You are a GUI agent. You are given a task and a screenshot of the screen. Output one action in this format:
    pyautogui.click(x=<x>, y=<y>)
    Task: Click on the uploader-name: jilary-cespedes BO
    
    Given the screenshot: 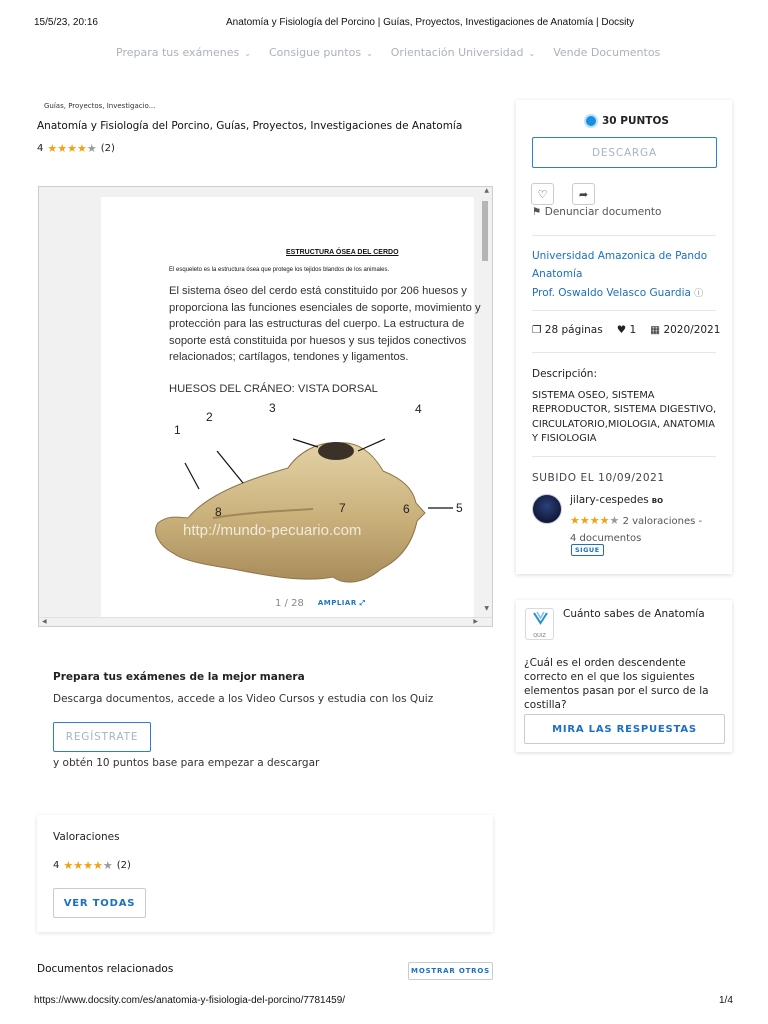 What is the action you would take?
    pyautogui.click(x=645, y=500)
    